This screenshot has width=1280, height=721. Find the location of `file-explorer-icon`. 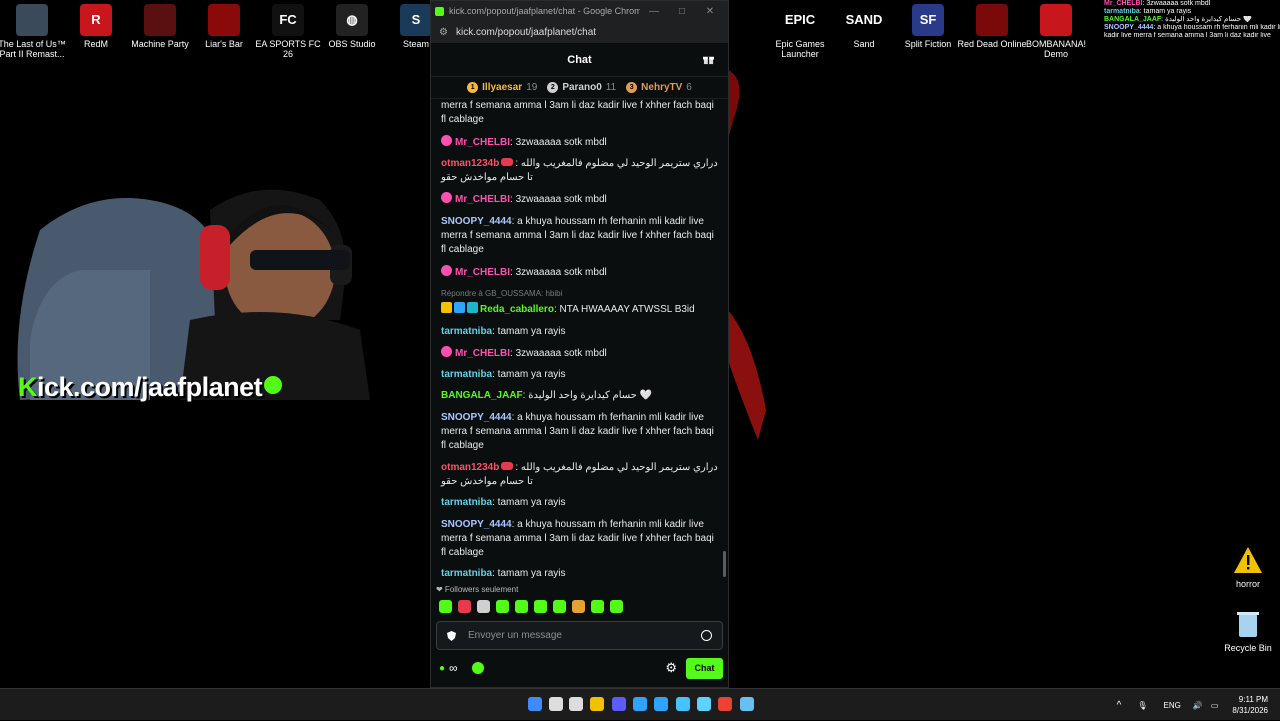

file-explorer-icon is located at coordinates (597, 704).